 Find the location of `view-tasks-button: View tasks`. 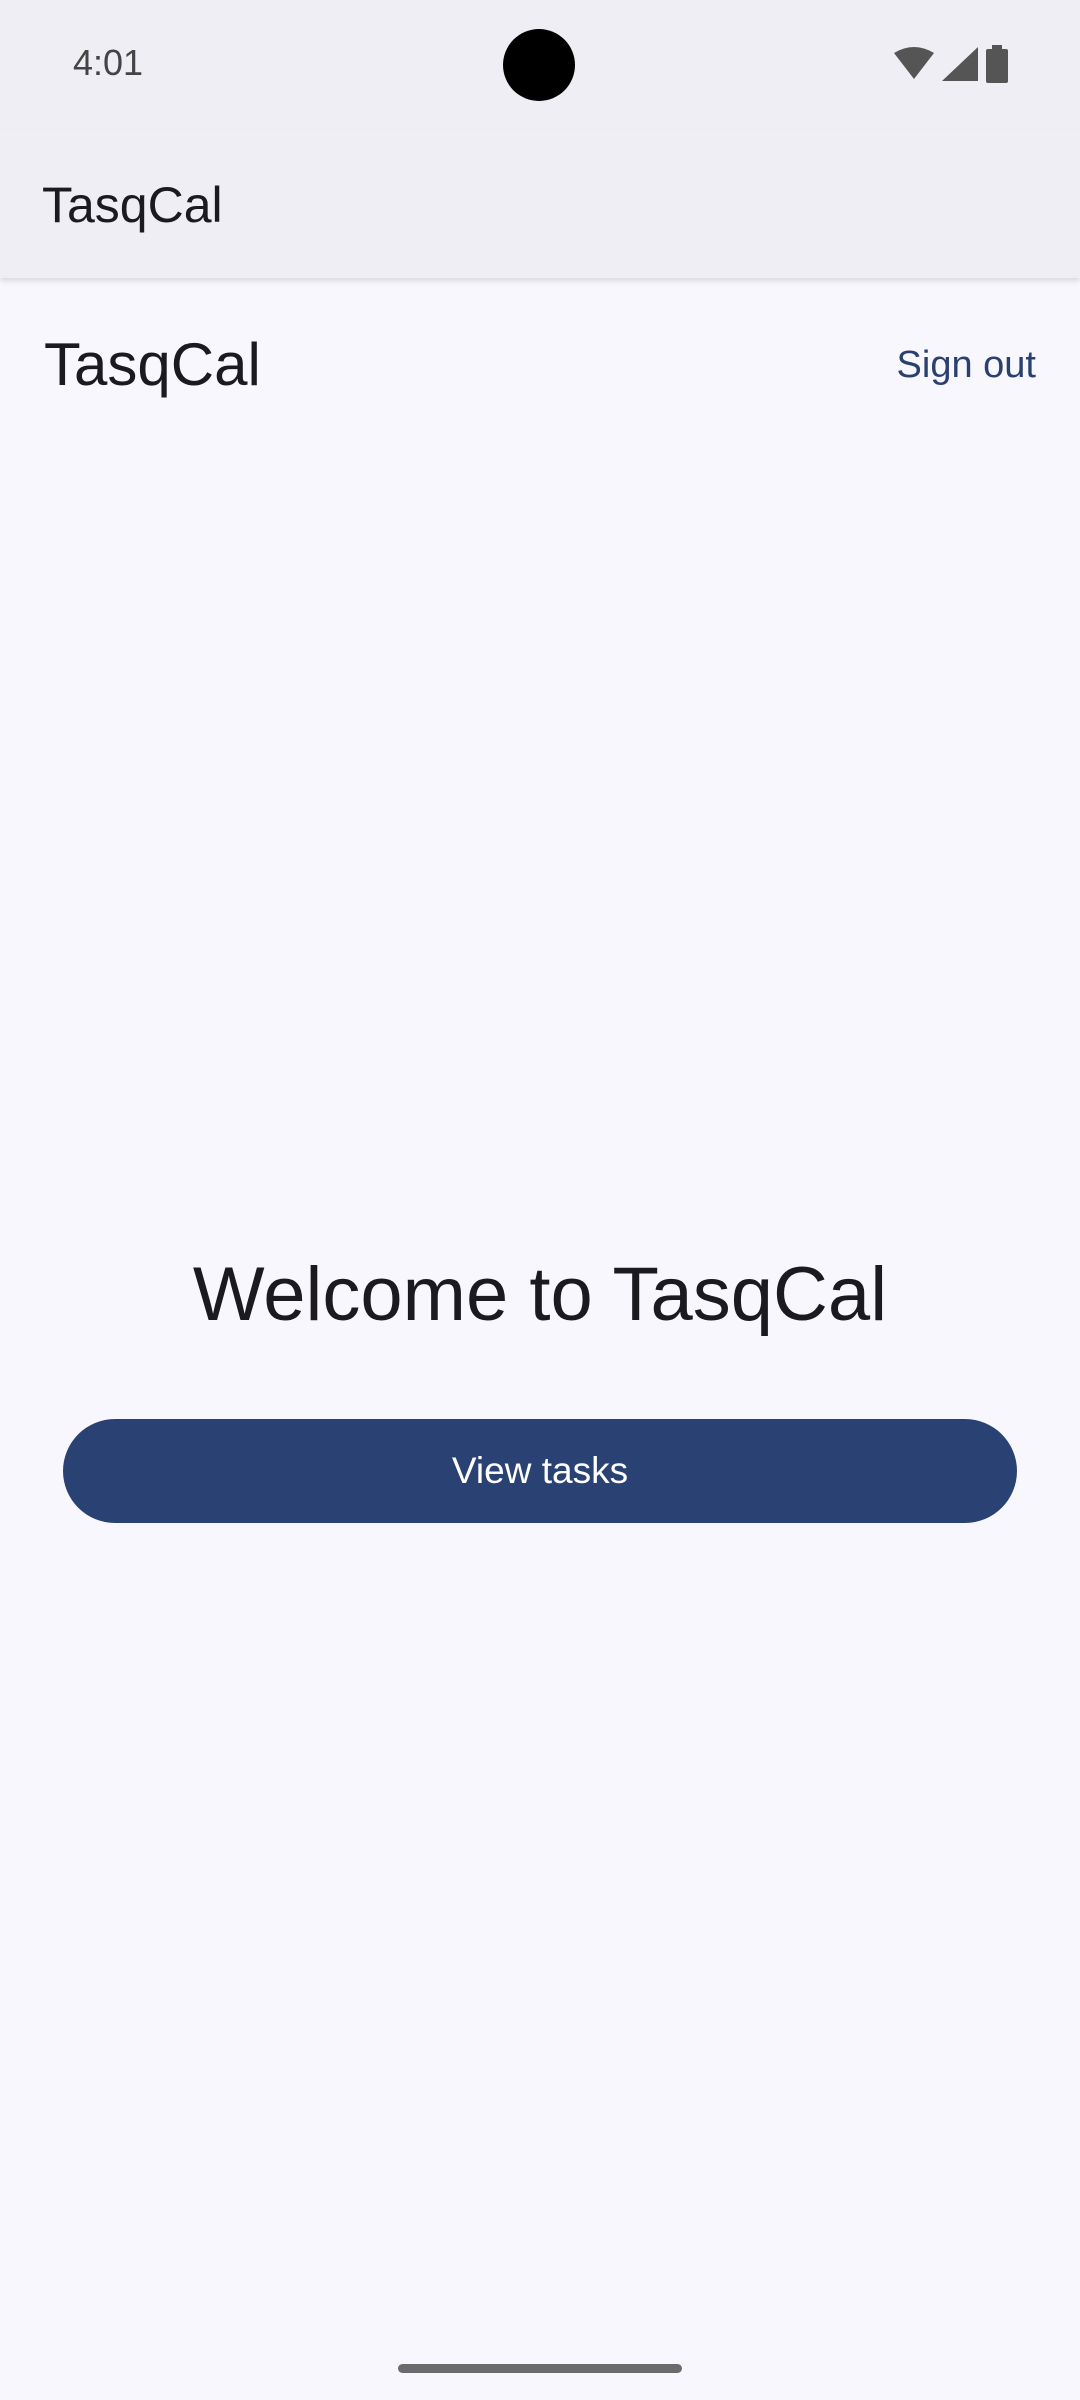

view-tasks-button: View tasks is located at coordinates (540, 1471).